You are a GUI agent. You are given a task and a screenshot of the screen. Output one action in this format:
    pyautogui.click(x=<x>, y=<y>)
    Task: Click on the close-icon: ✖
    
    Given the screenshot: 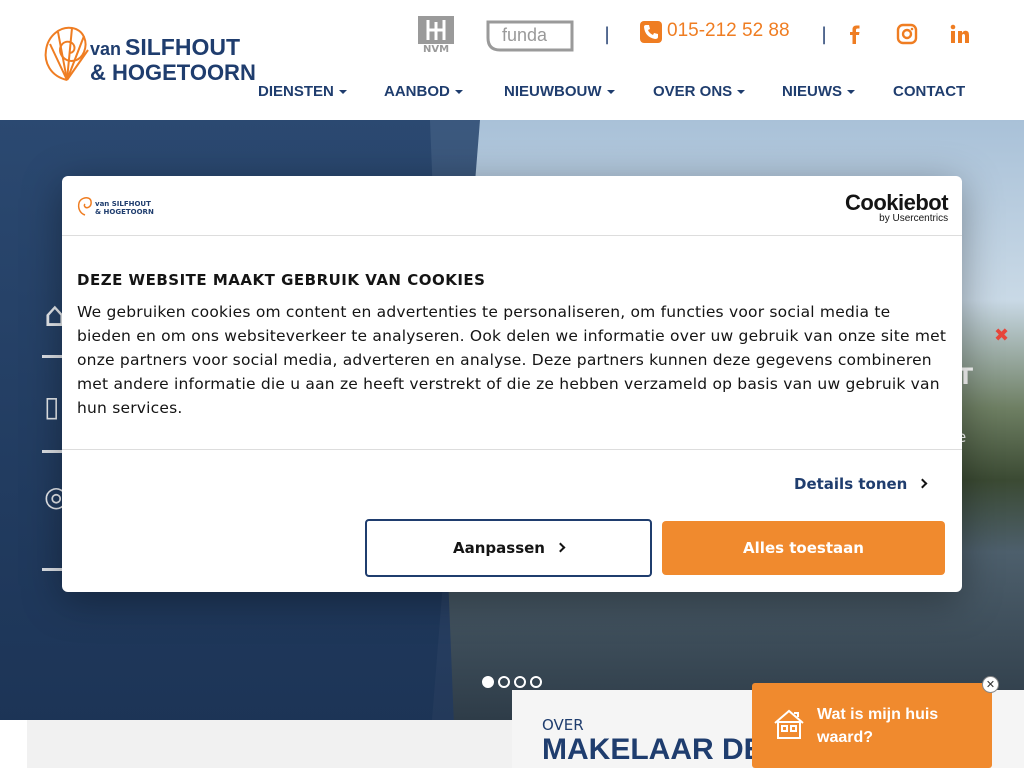 What is the action you would take?
    pyautogui.click(x=1001, y=335)
    